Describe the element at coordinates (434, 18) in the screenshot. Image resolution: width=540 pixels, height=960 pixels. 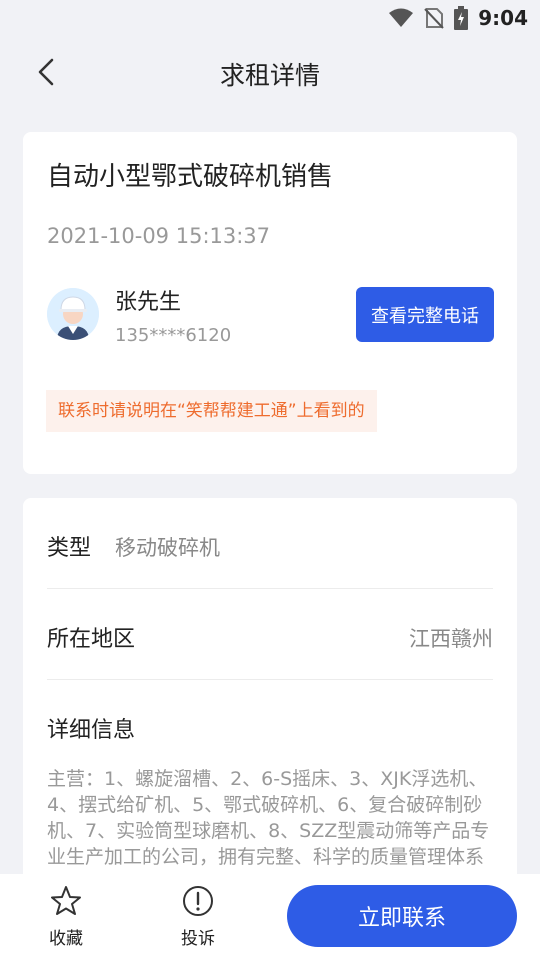
I see `no-sim-icon` at that location.